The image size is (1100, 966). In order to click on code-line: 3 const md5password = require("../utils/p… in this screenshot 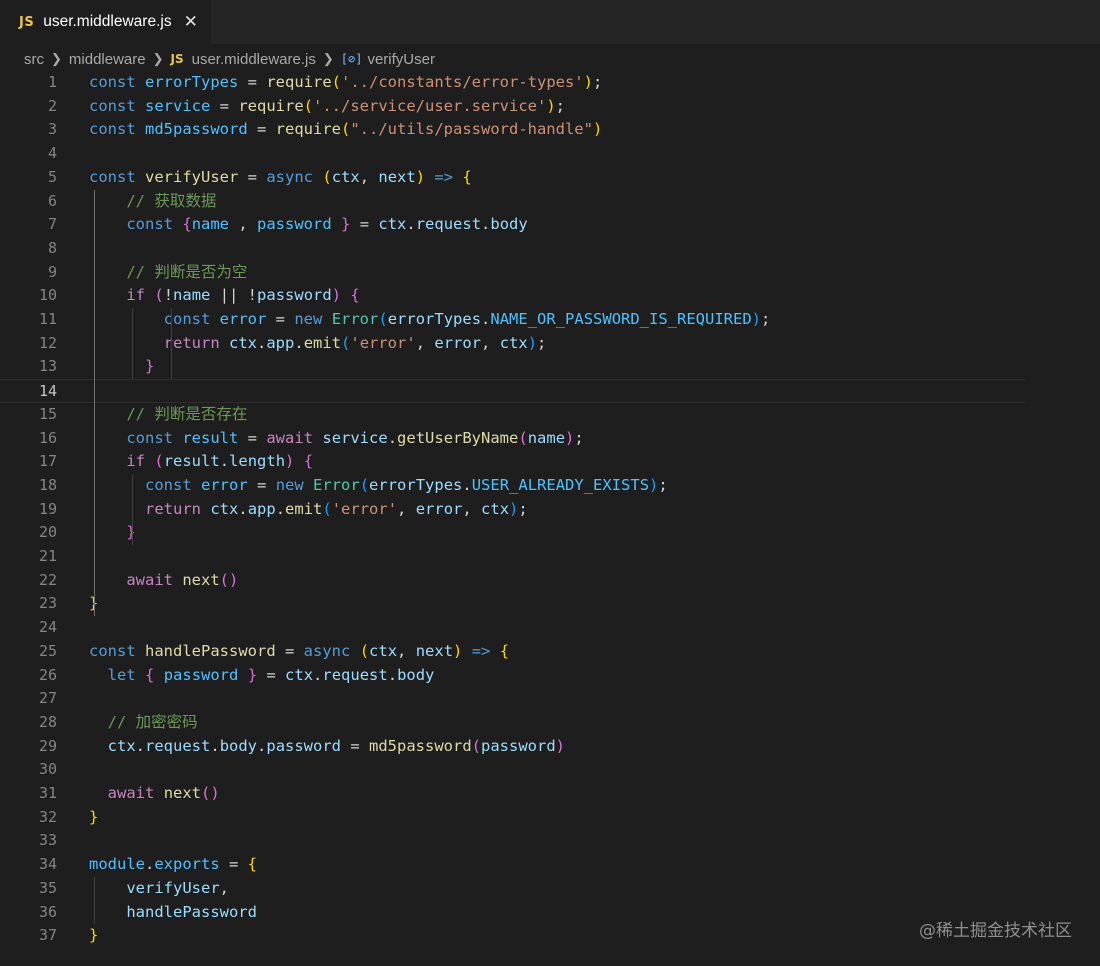, I will do `click(550, 130)`.